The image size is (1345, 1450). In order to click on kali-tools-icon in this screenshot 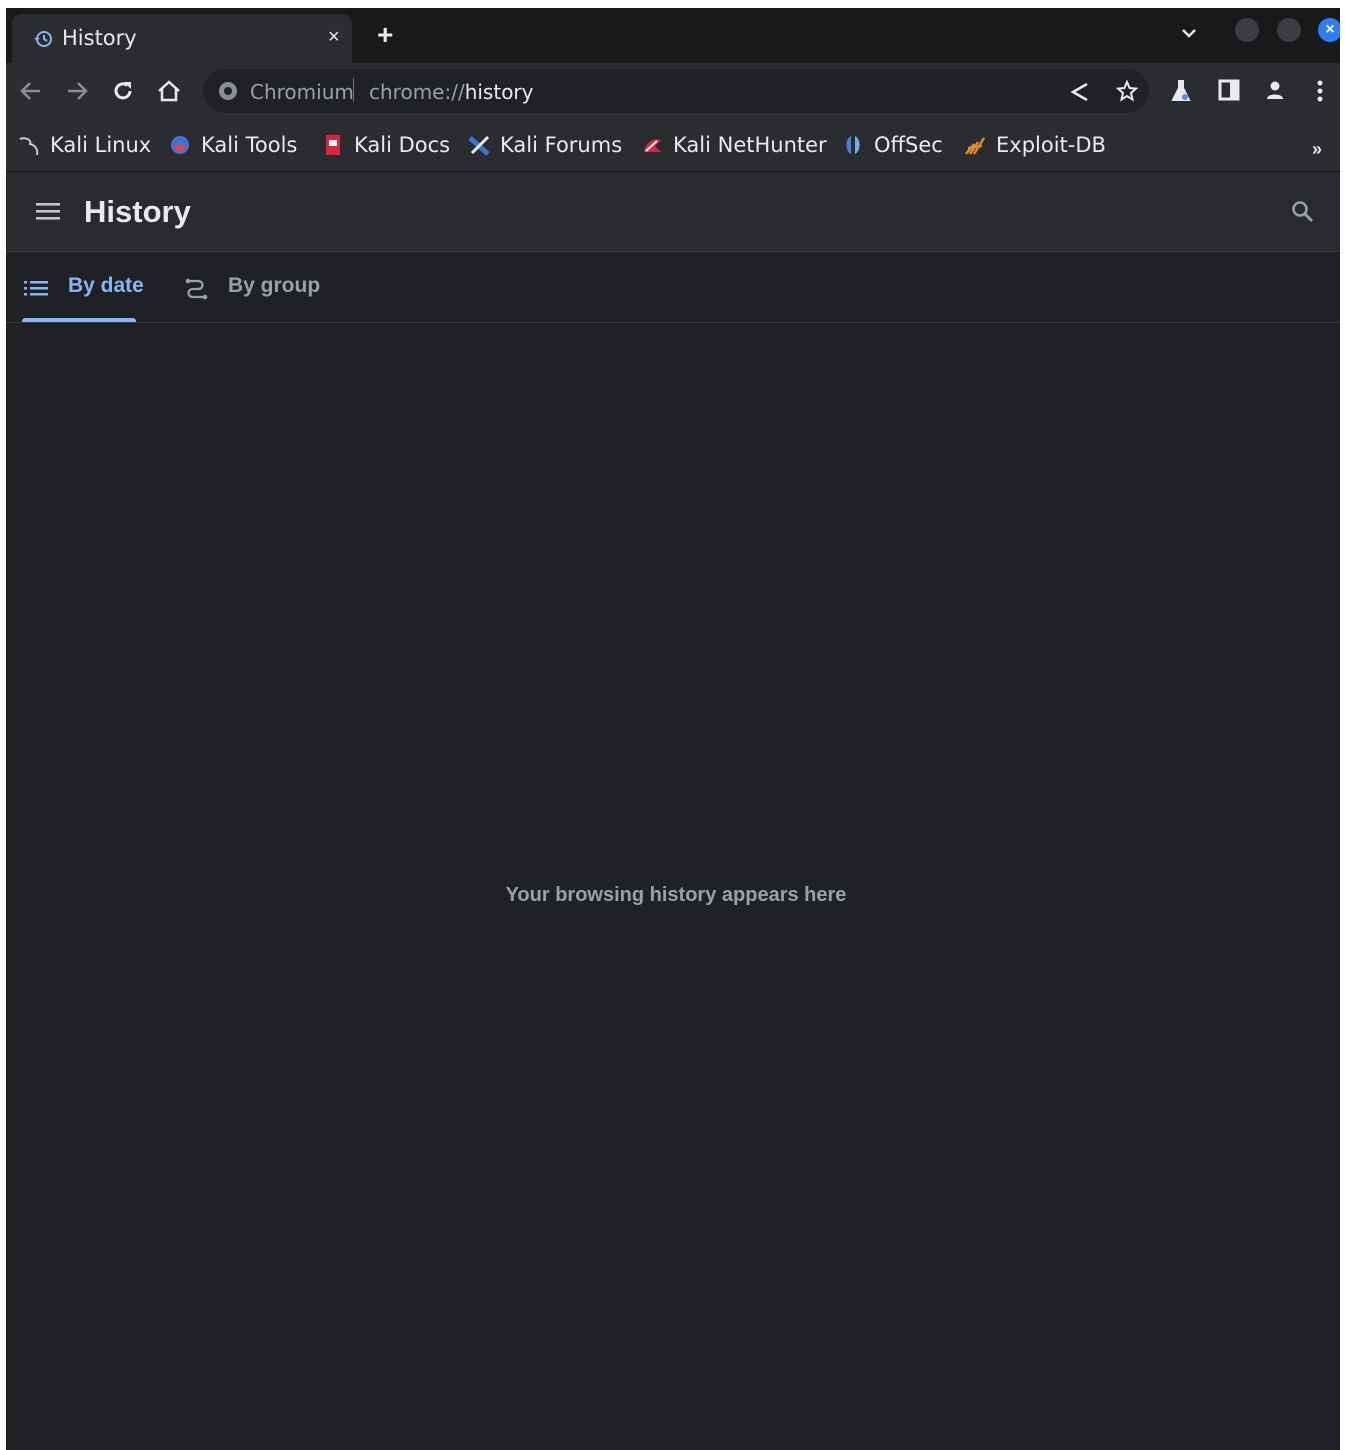, I will do `click(180, 145)`.